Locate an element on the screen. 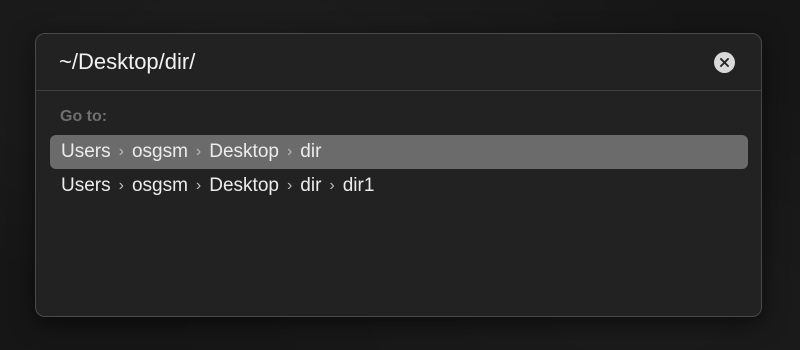  path-row is located at coordinates (398, 62).